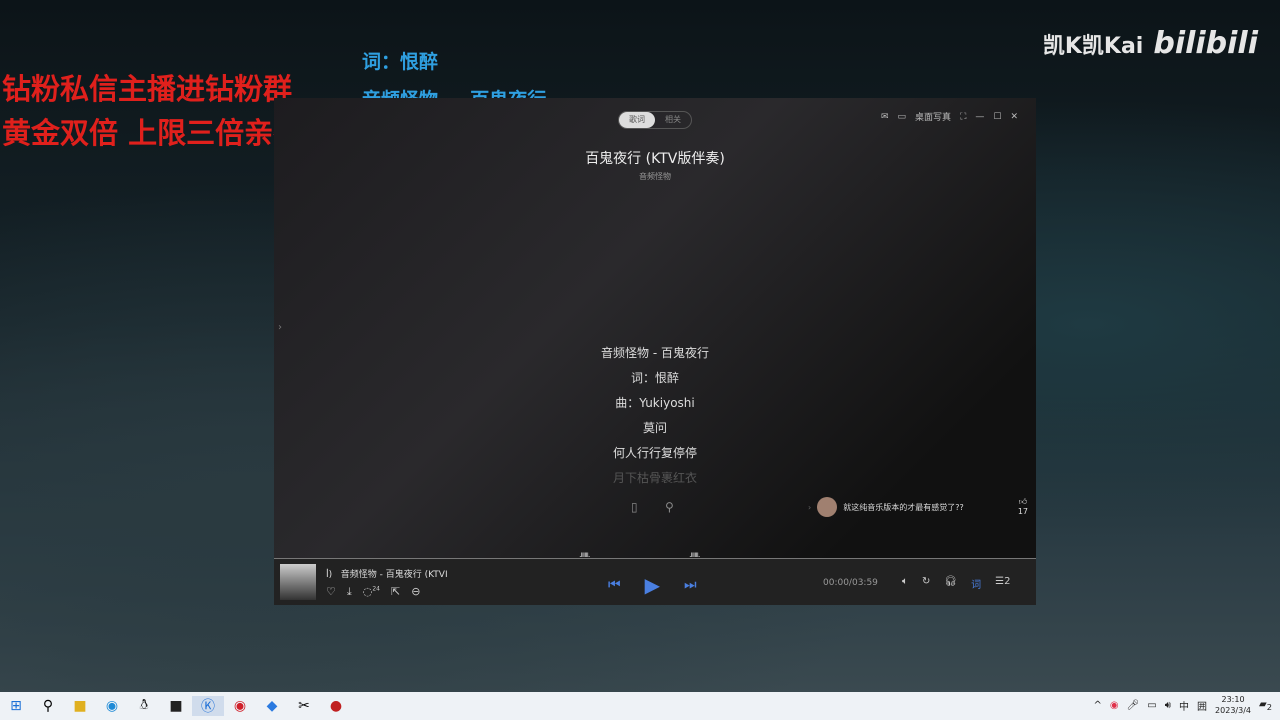  Describe the element at coordinates (637, 120) in the screenshot. I see `tab-lyrics: 歌词` at that location.